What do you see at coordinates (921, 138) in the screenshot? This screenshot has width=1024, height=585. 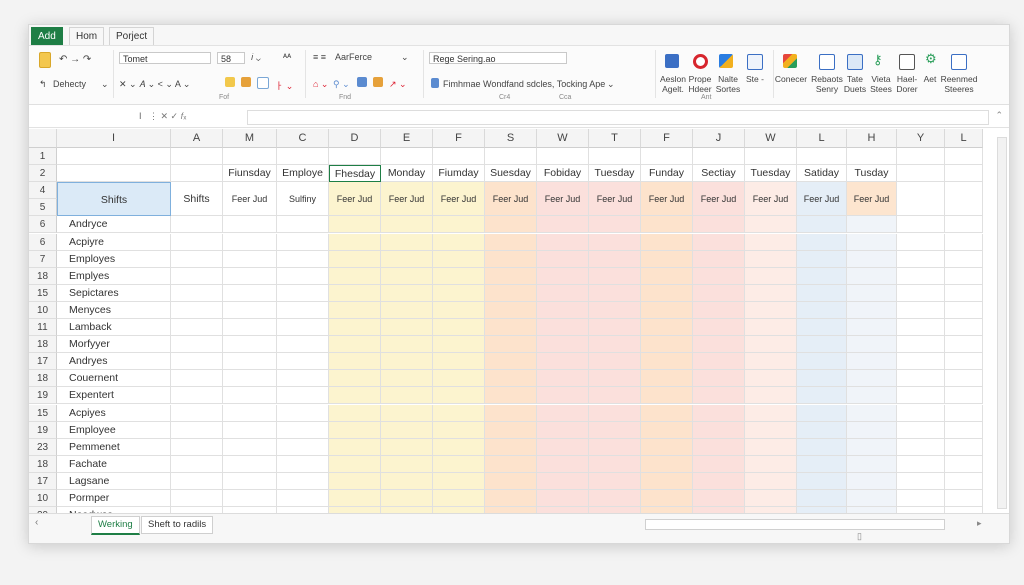 I see `column-header: Y` at bounding box center [921, 138].